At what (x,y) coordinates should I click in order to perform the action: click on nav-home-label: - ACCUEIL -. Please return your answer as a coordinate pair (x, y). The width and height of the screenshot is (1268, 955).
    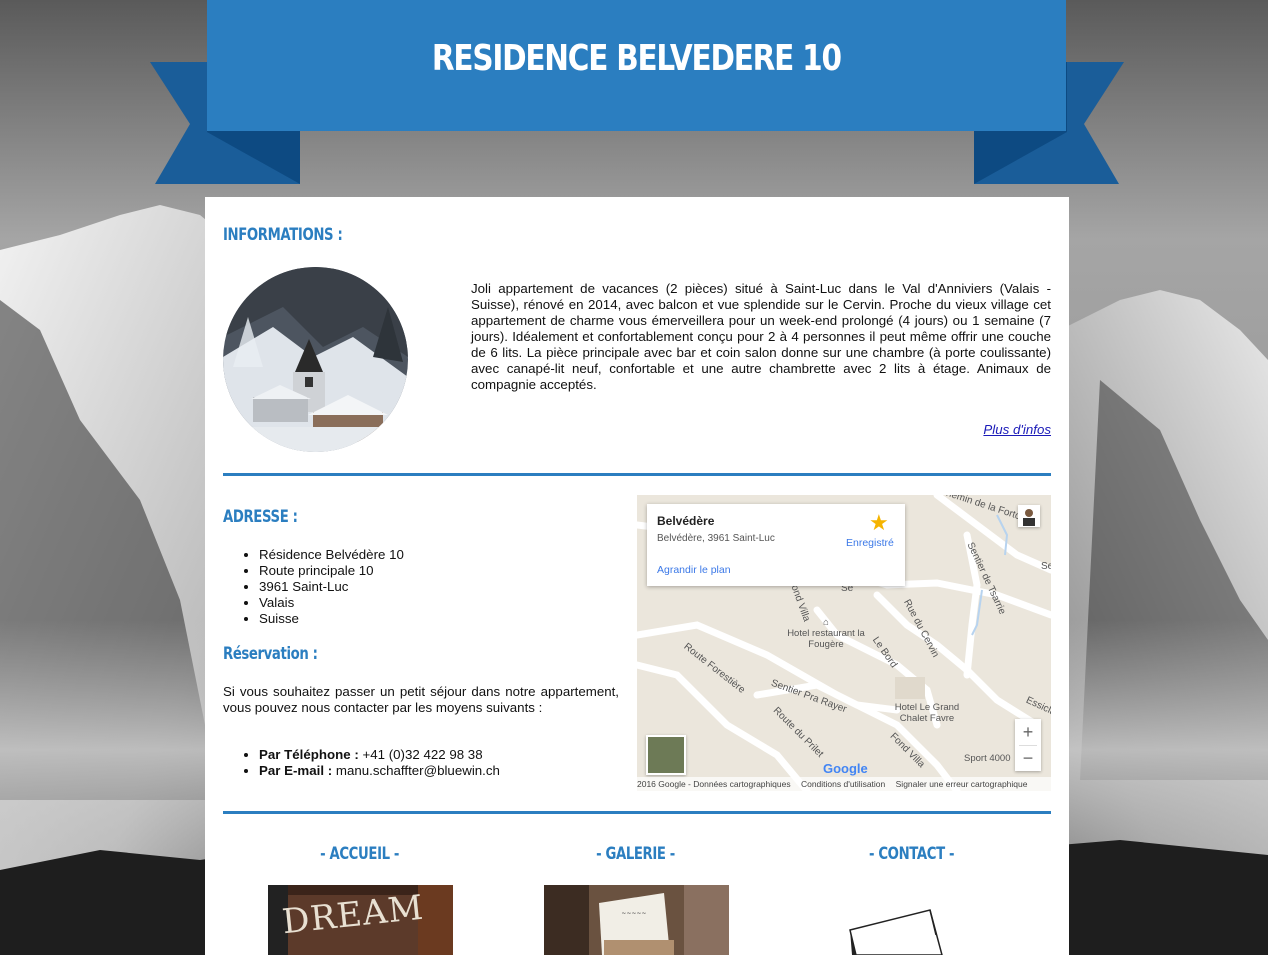
    Looking at the image, I should click on (360, 854).